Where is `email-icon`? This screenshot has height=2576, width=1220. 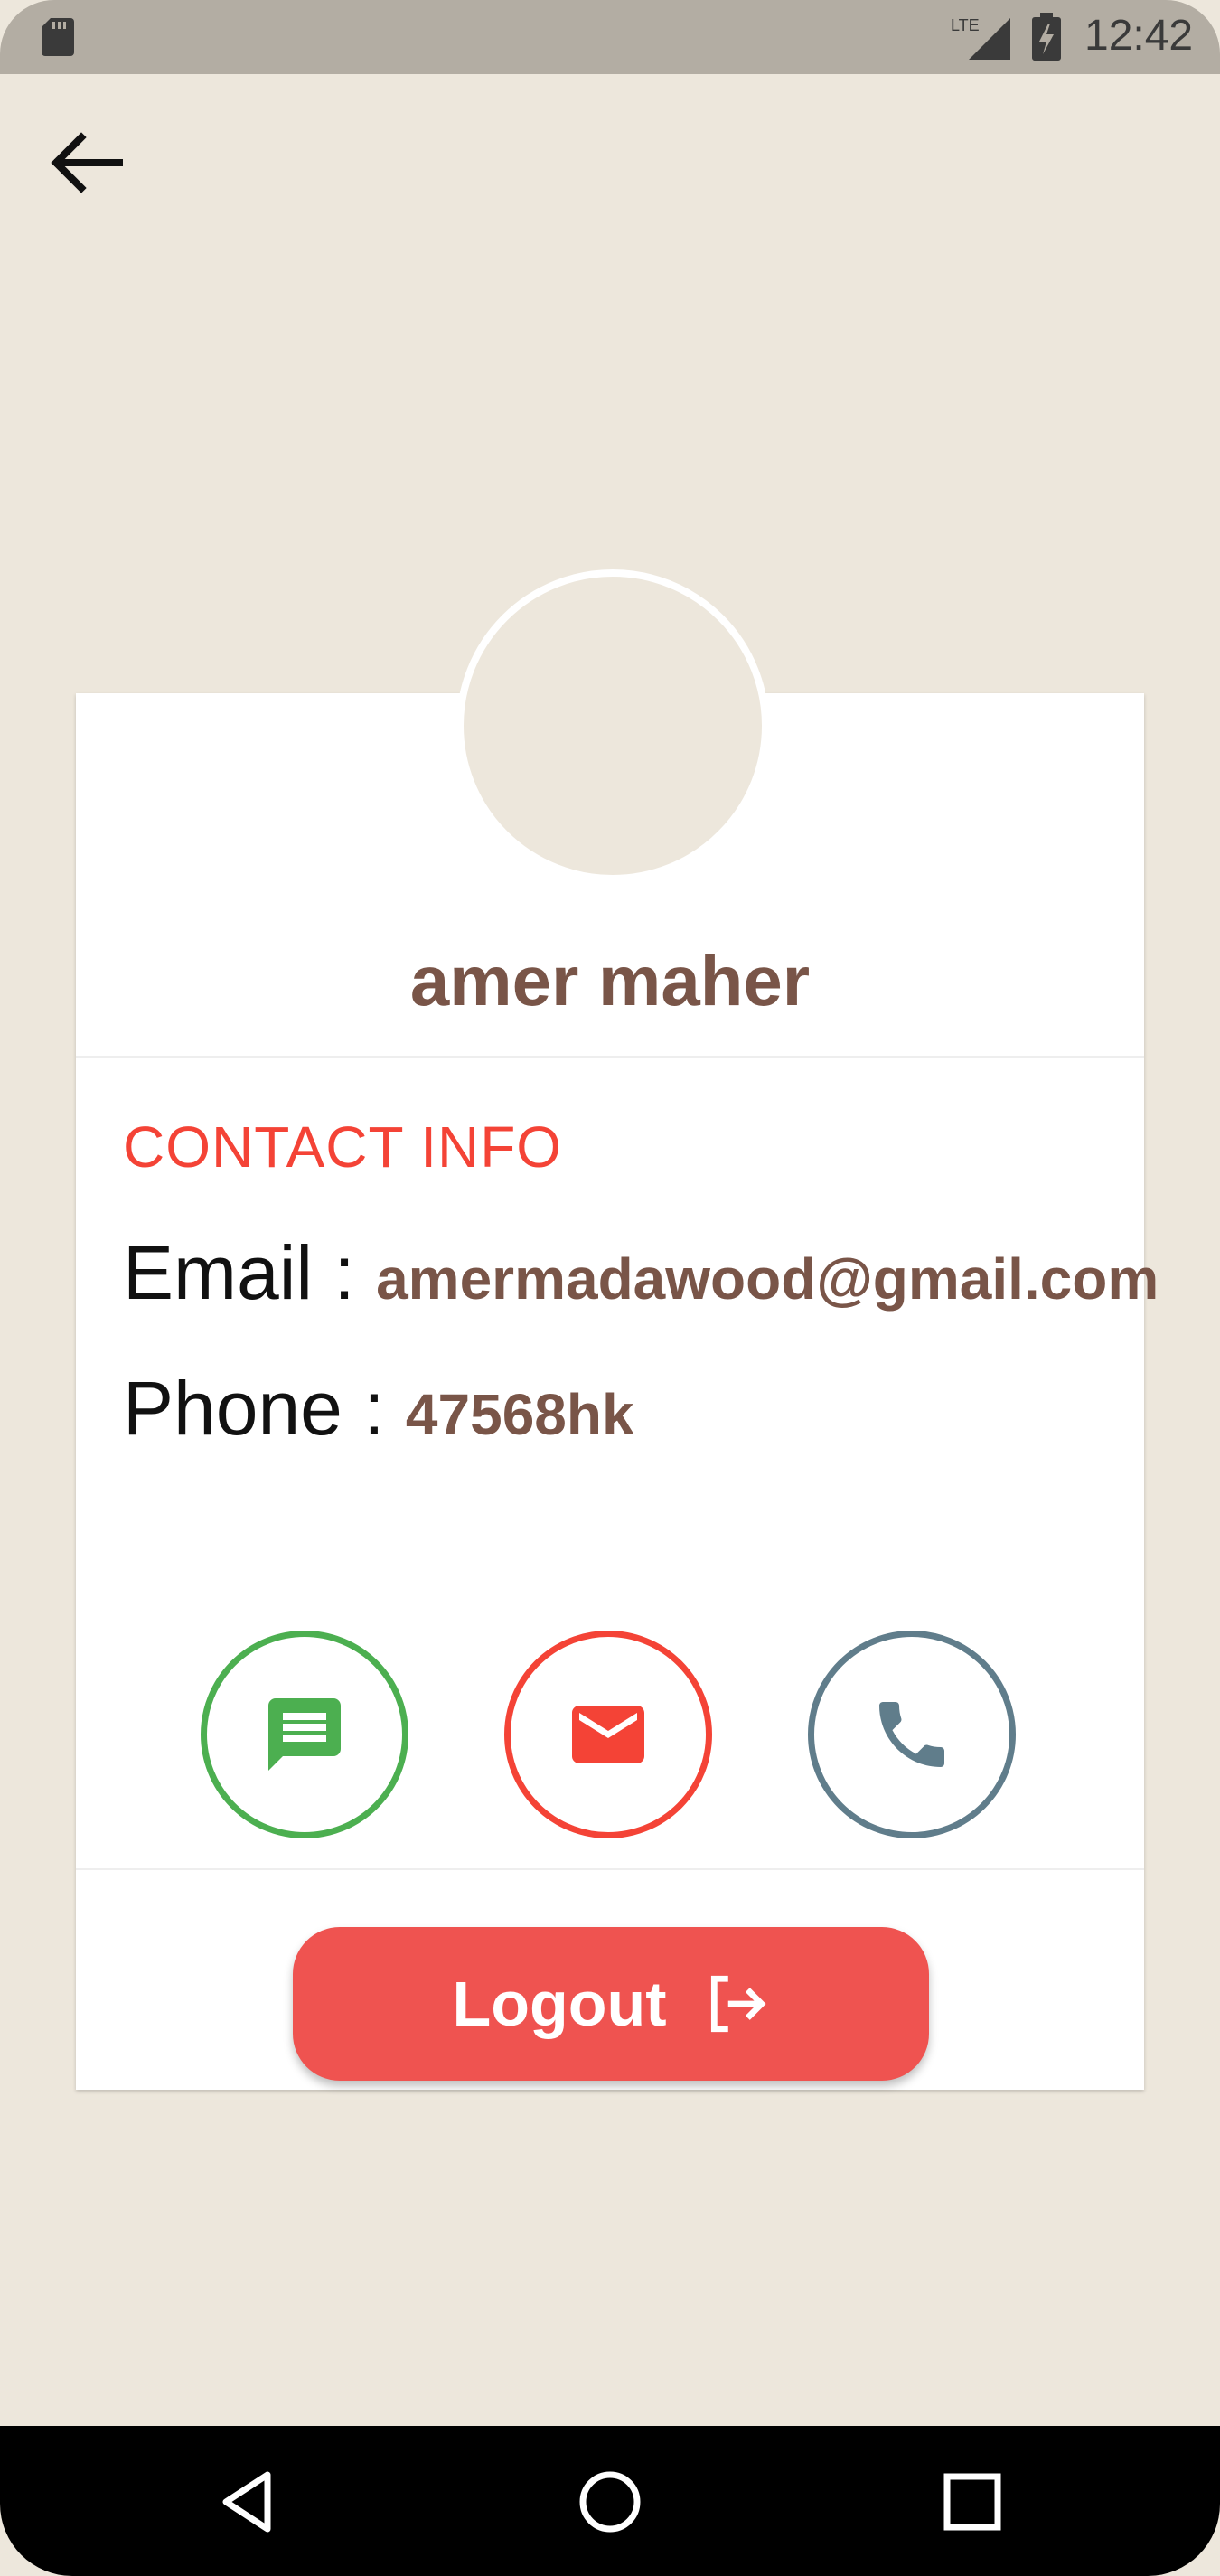 email-icon is located at coordinates (608, 1735).